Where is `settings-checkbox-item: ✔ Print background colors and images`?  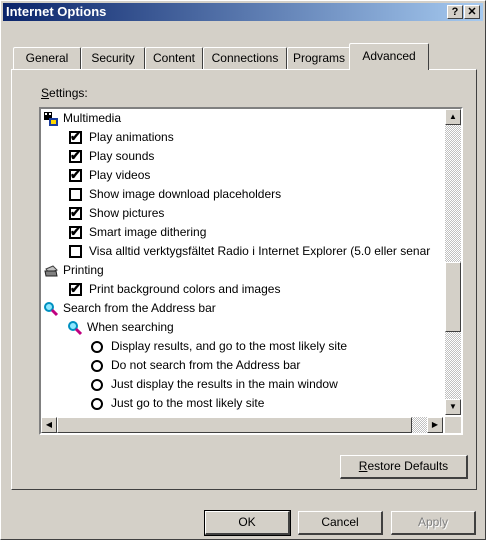
settings-checkbox-item: ✔ Print background colors and images is located at coordinates (242, 289).